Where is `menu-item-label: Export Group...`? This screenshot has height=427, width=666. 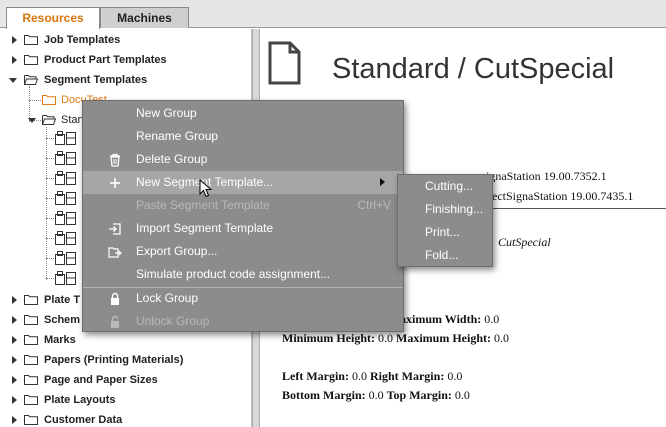
menu-item-label: Export Group... is located at coordinates (177, 251).